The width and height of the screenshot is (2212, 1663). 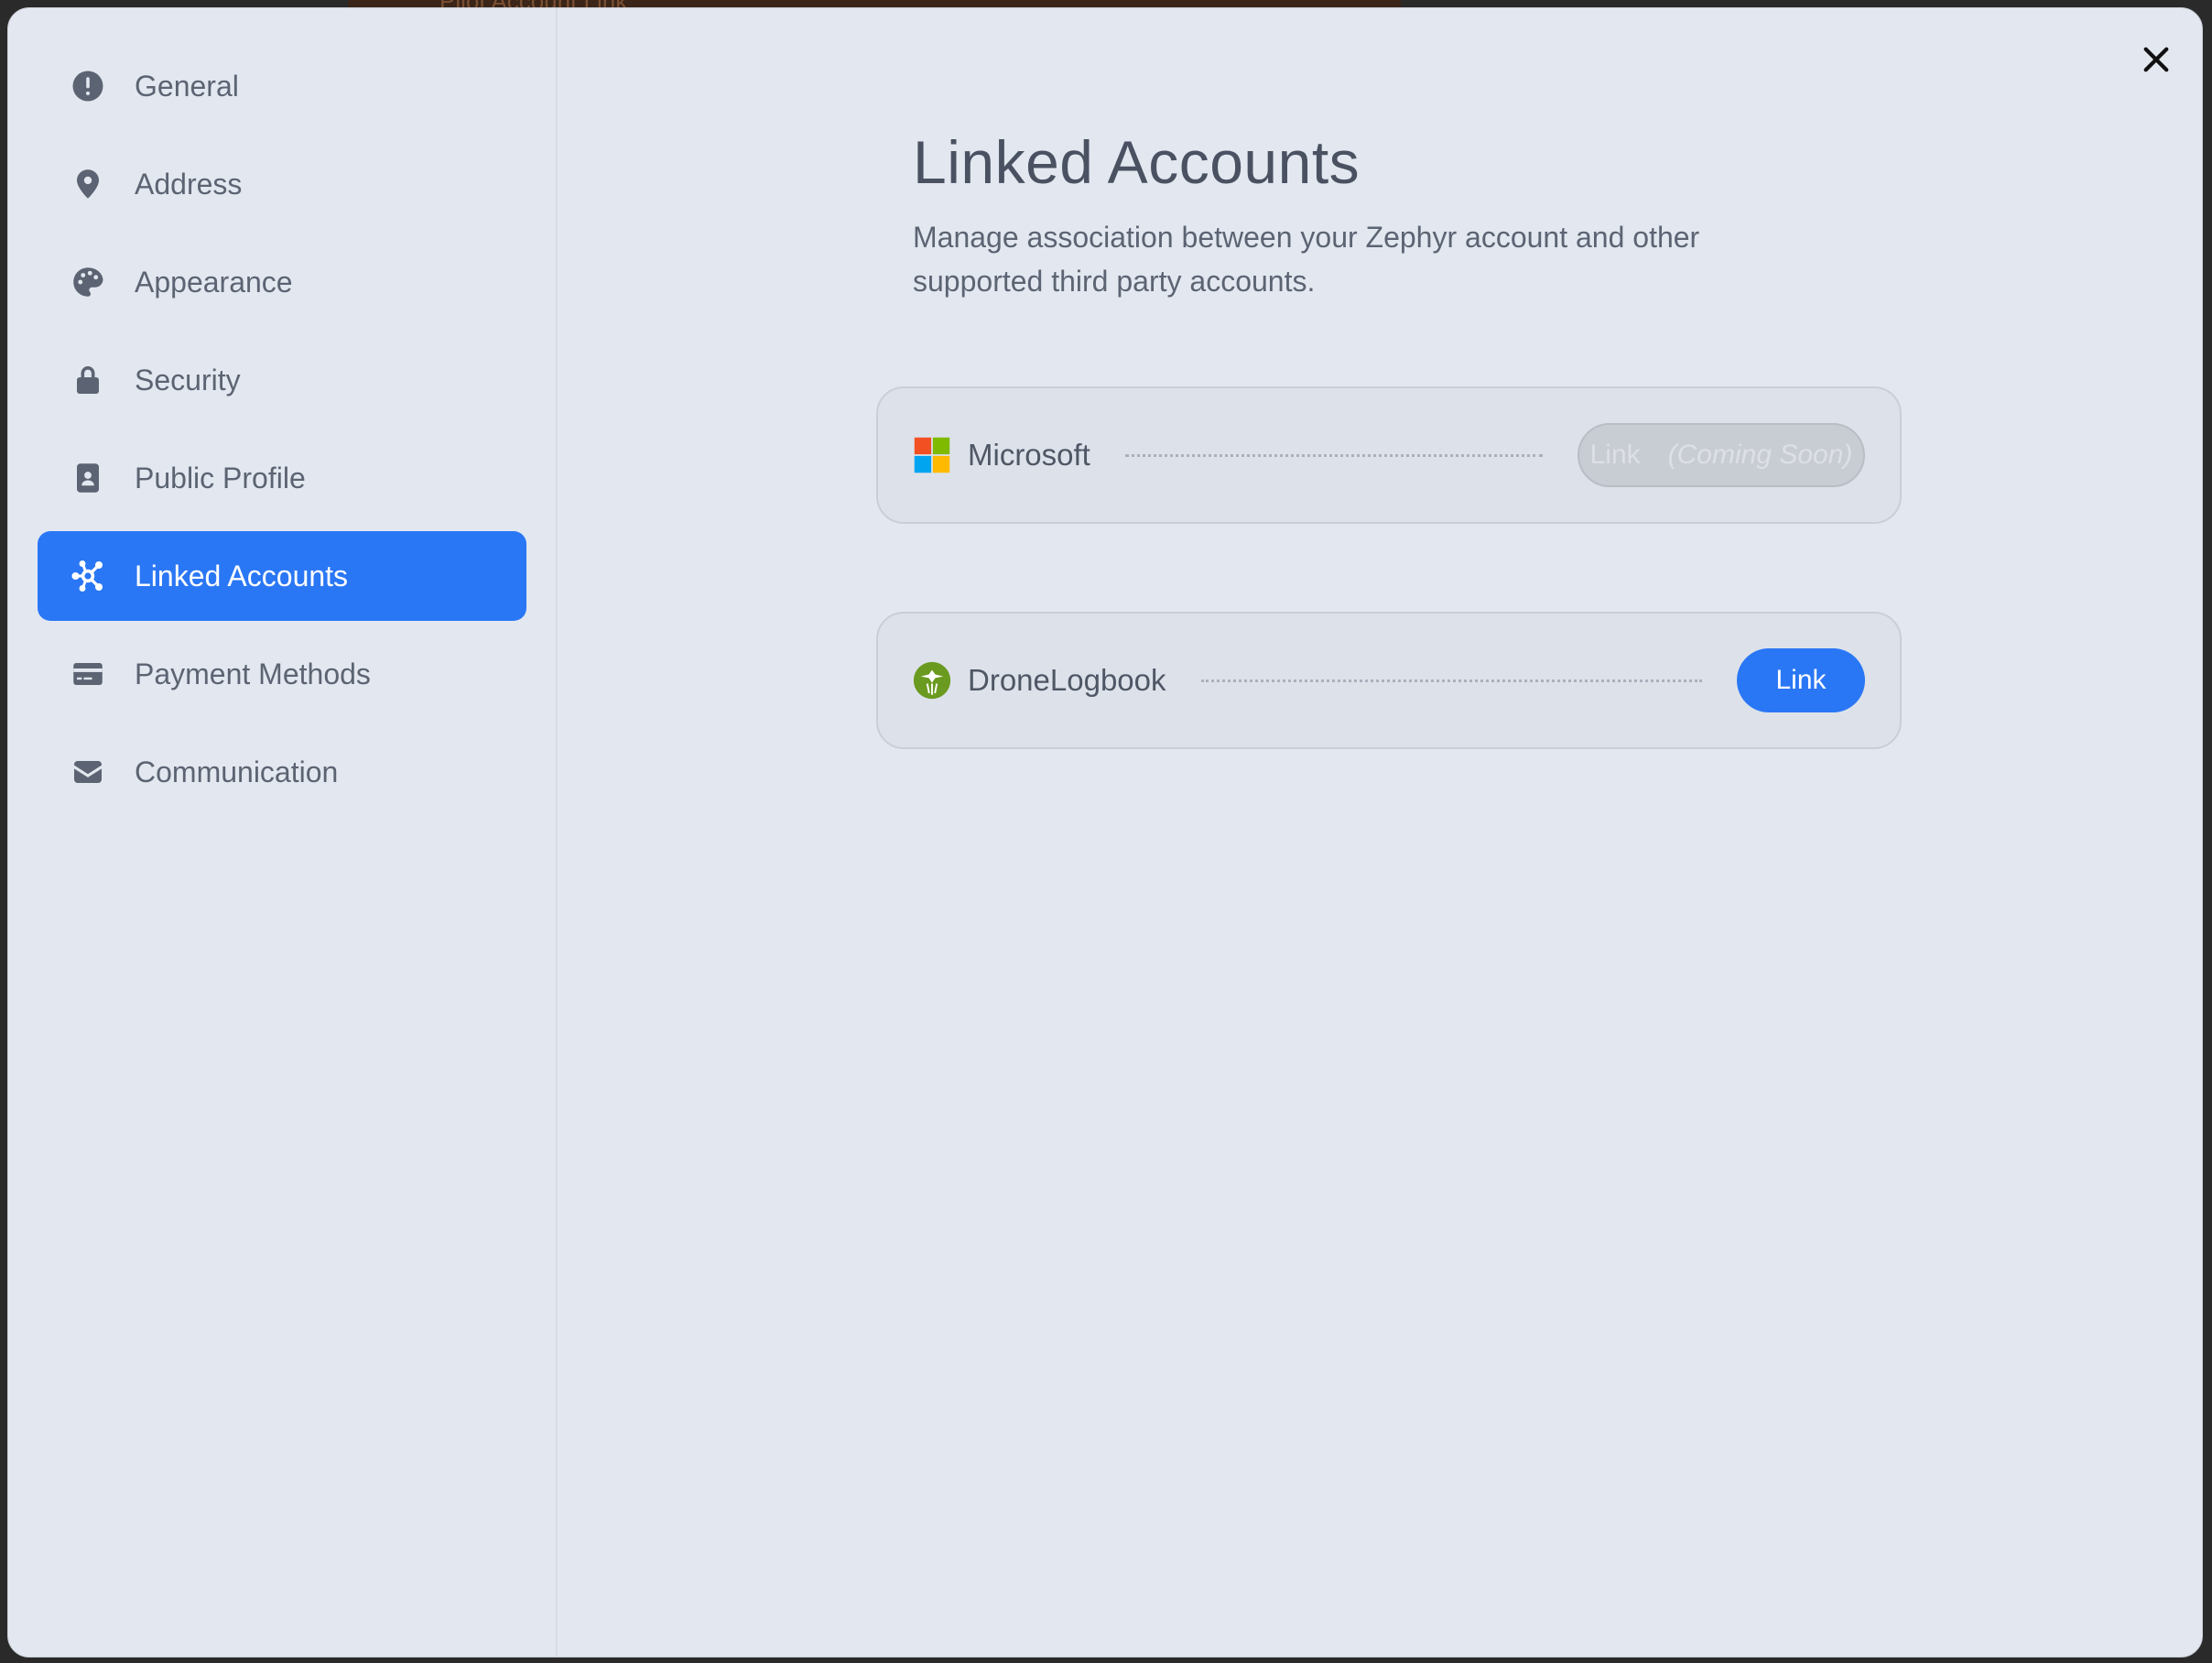 I want to click on sidebar-item-communication: Communication, so click(x=282, y=772).